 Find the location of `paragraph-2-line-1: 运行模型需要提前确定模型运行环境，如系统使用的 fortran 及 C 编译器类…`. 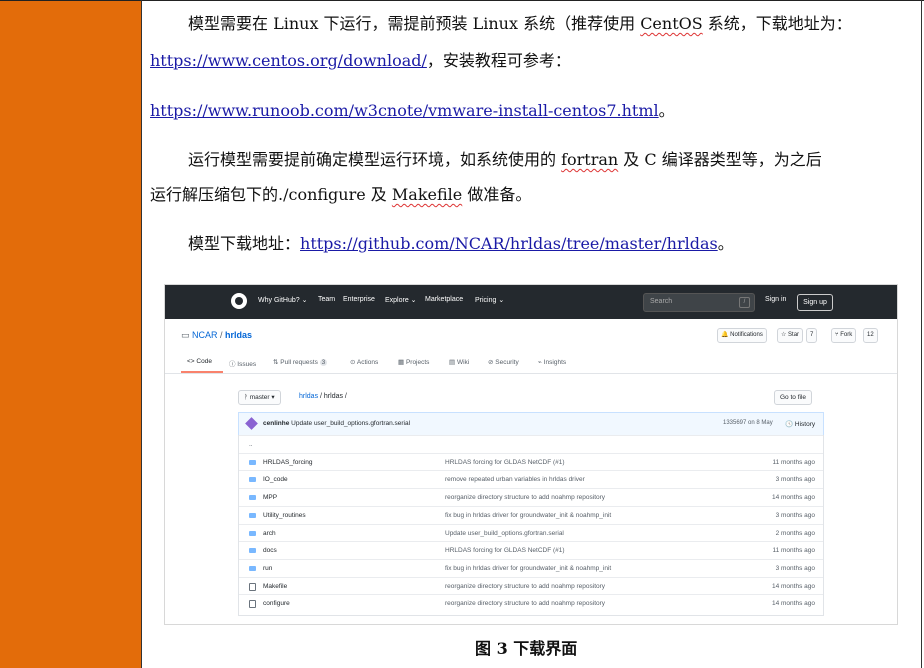

paragraph-2-line-1: 运行模型需要提前确定模型运行环境，如系统使用的 fortran 及 C 编译器类… is located at coordinates (556, 160).